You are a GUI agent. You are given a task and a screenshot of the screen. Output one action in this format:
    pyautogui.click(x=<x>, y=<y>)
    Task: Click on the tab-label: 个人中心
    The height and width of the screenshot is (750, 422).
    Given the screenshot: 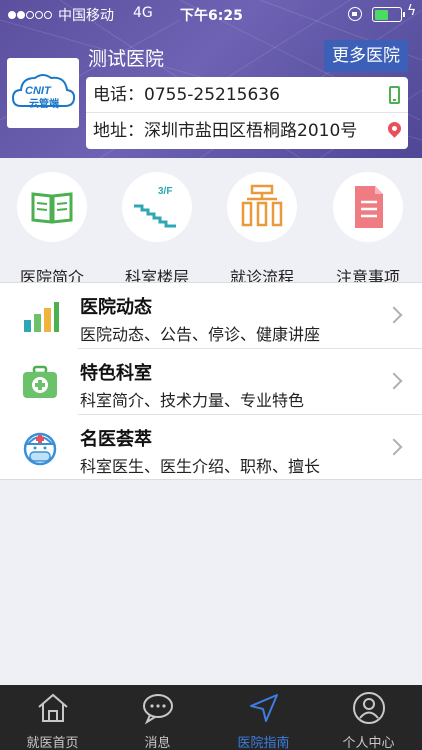 What is the action you would take?
    pyautogui.click(x=368, y=743)
    